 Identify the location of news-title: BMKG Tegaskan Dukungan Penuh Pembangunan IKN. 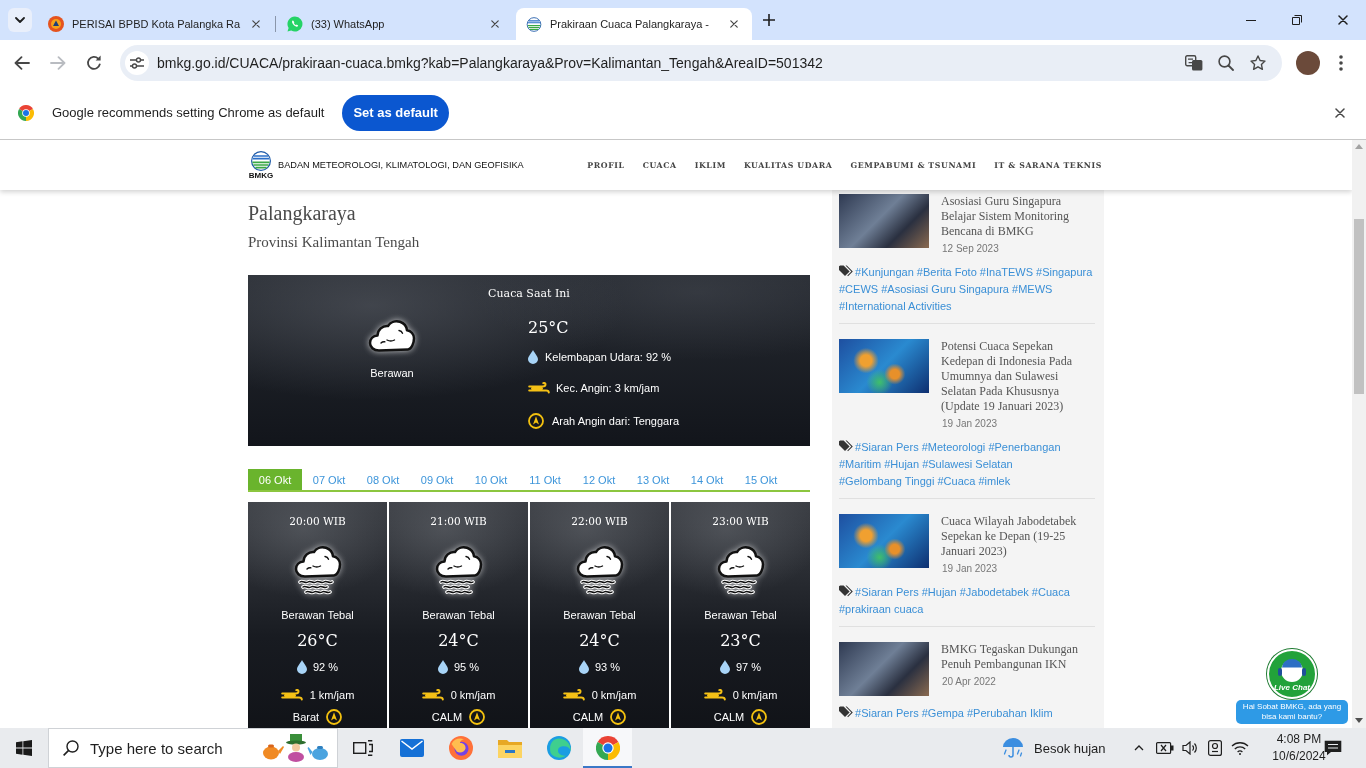
(1018, 657).